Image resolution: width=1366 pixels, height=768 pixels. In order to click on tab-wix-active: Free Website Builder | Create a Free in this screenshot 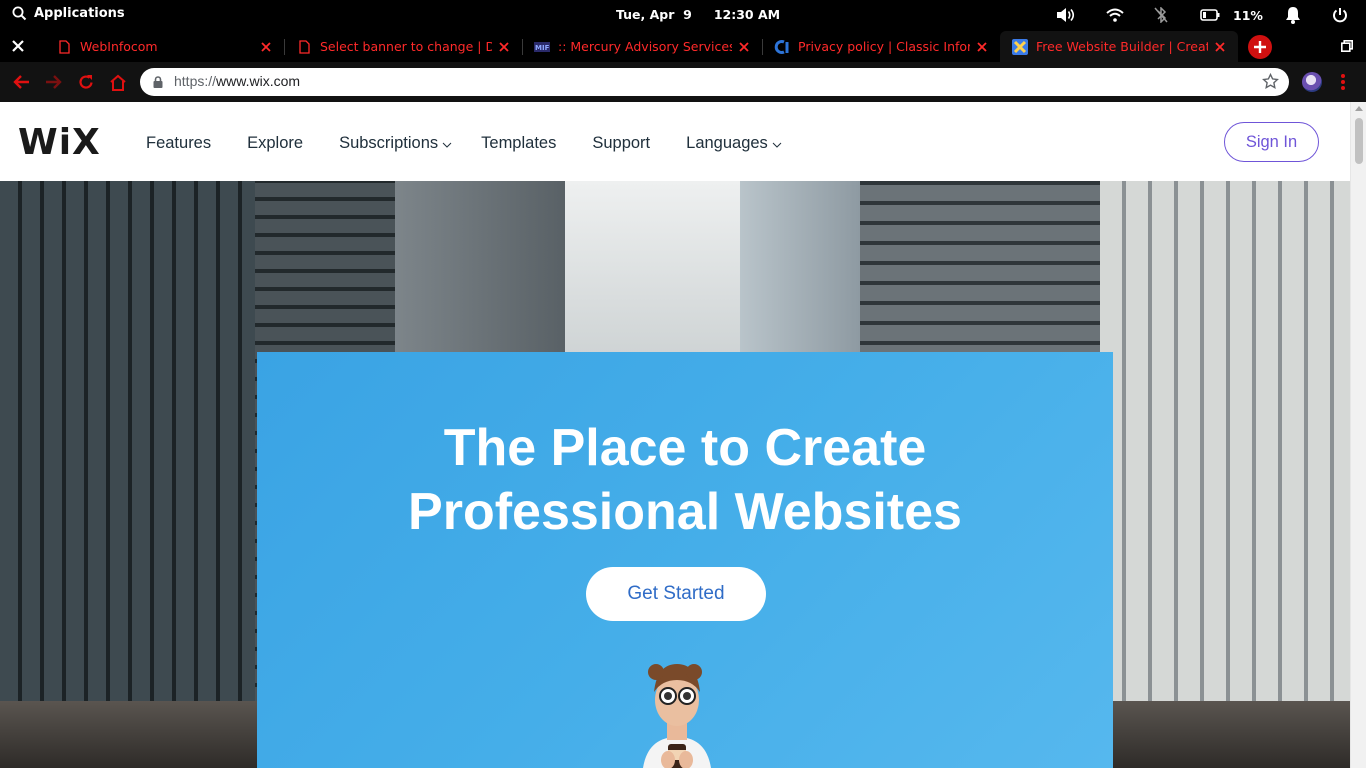, I will do `click(1119, 46)`.